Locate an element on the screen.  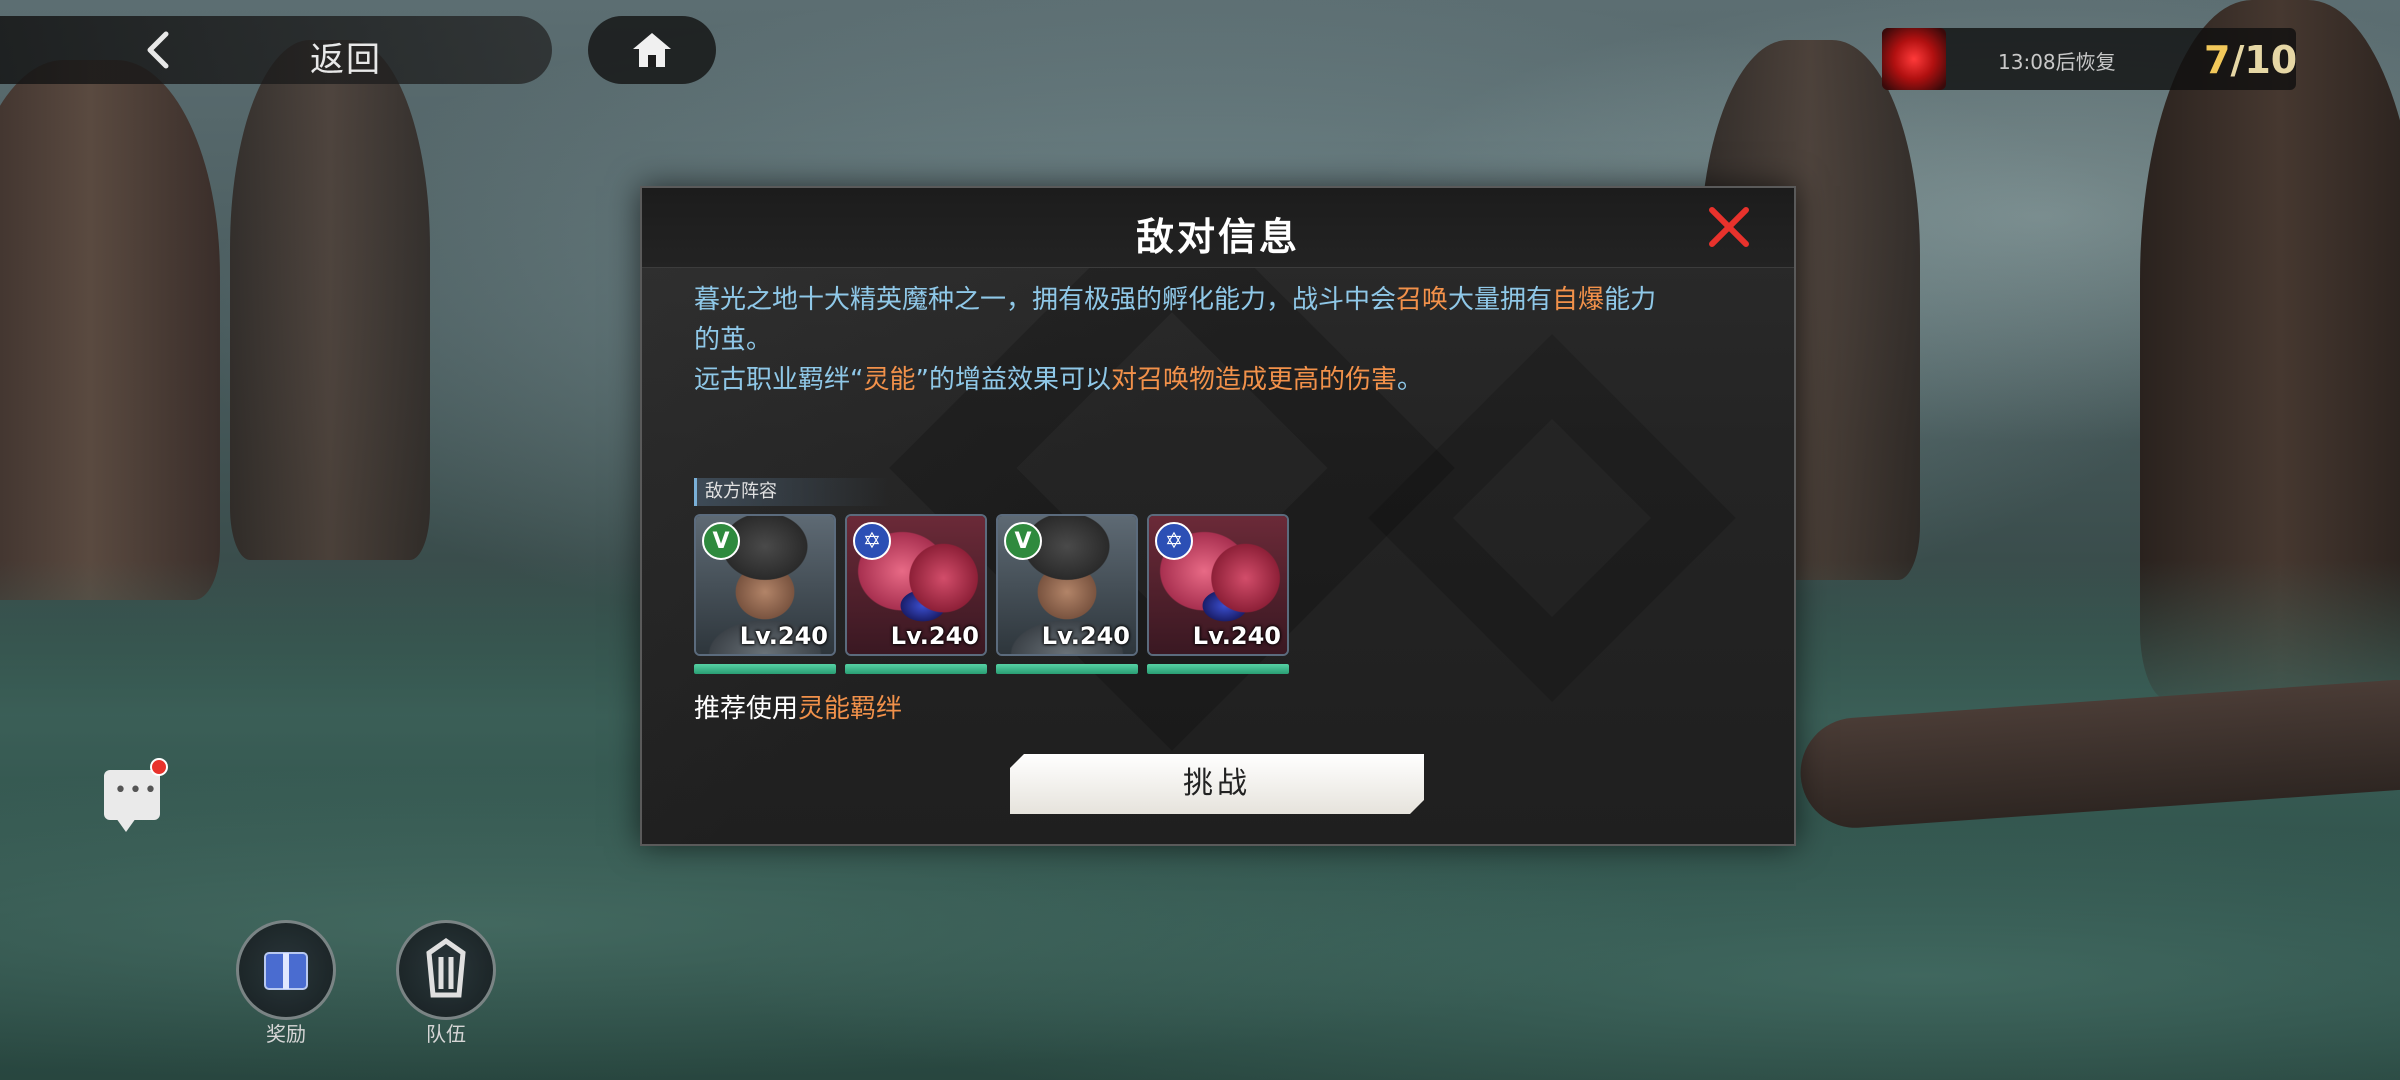
resource-total: /10 is located at coordinates (2264, 60).